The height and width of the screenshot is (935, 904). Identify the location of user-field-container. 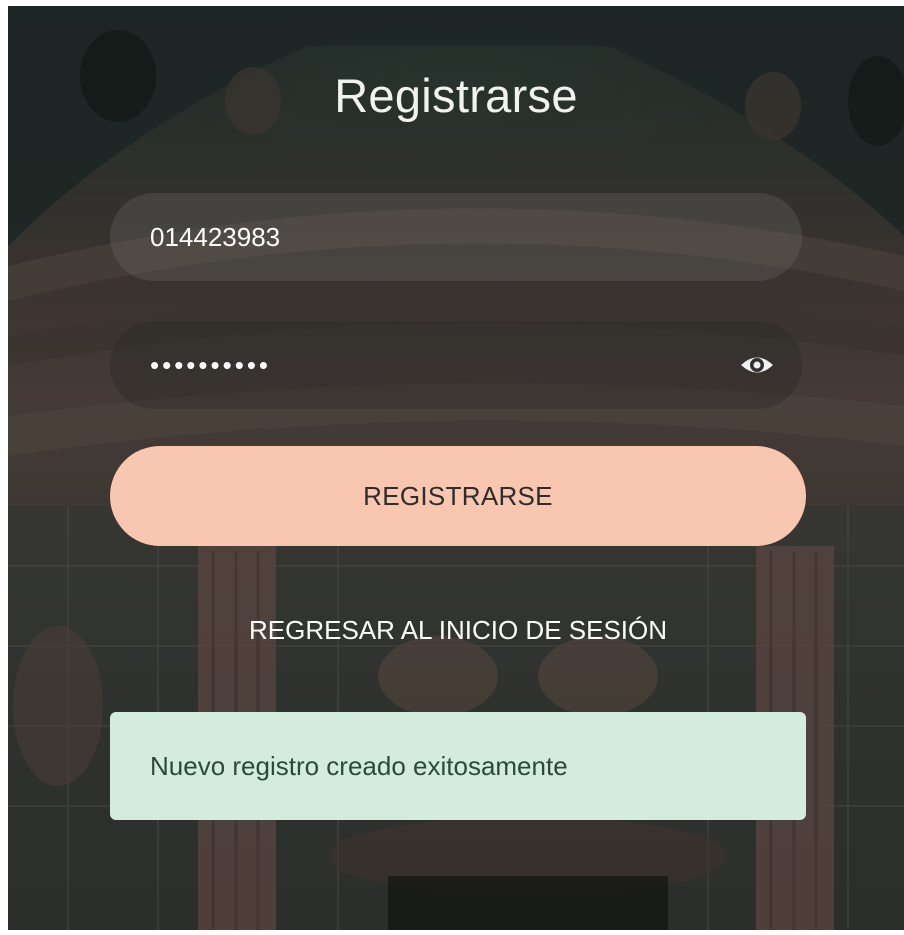
(456, 237).